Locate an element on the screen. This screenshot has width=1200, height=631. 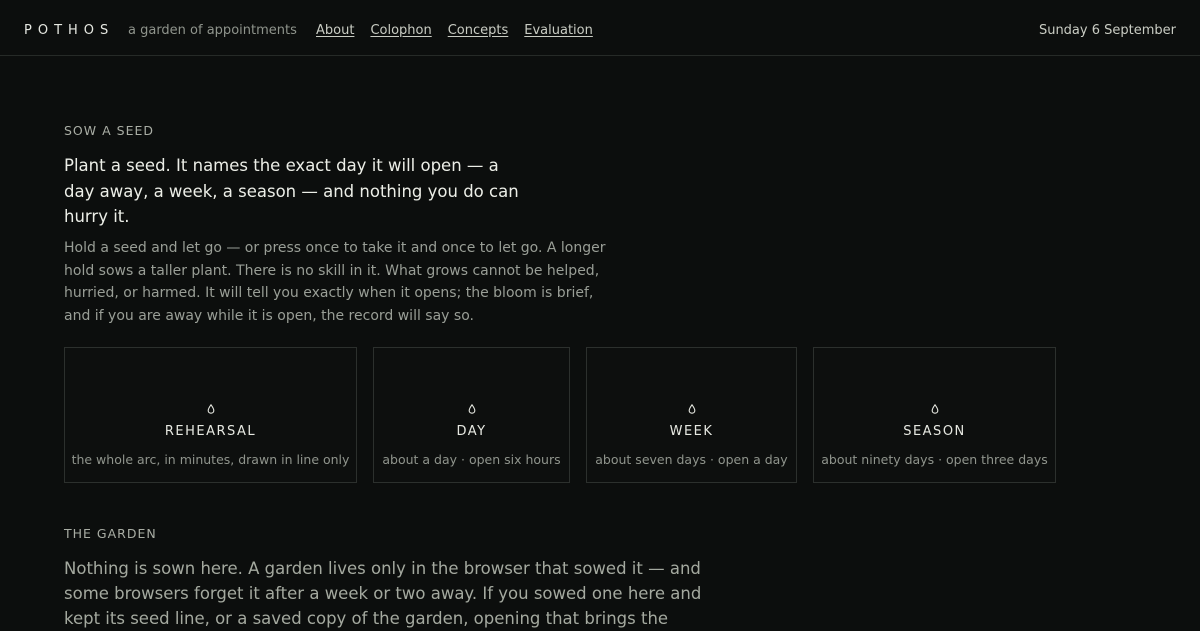
seed-card-title: REHEARSAL is located at coordinates (210, 431).